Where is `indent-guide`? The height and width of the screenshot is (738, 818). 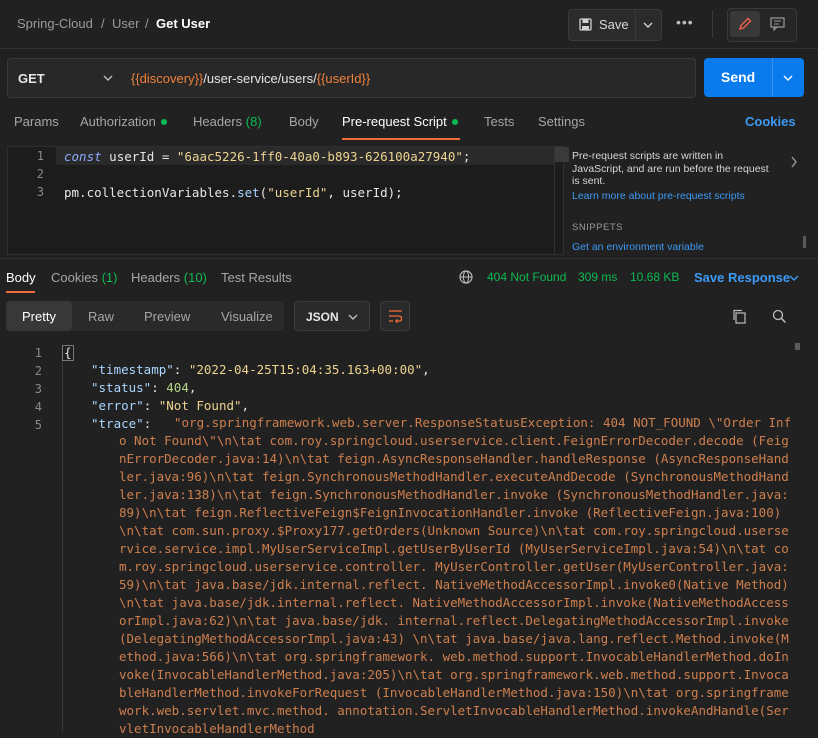
indent-guide is located at coordinates (62, 546).